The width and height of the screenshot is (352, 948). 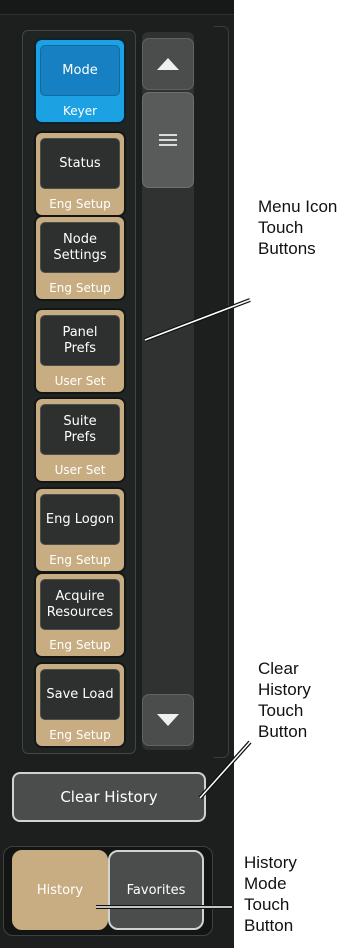 What do you see at coordinates (270, 894) in the screenshot?
I see `history-mode-callout: History Mode Touch Button` at bounding box center [270, 894].